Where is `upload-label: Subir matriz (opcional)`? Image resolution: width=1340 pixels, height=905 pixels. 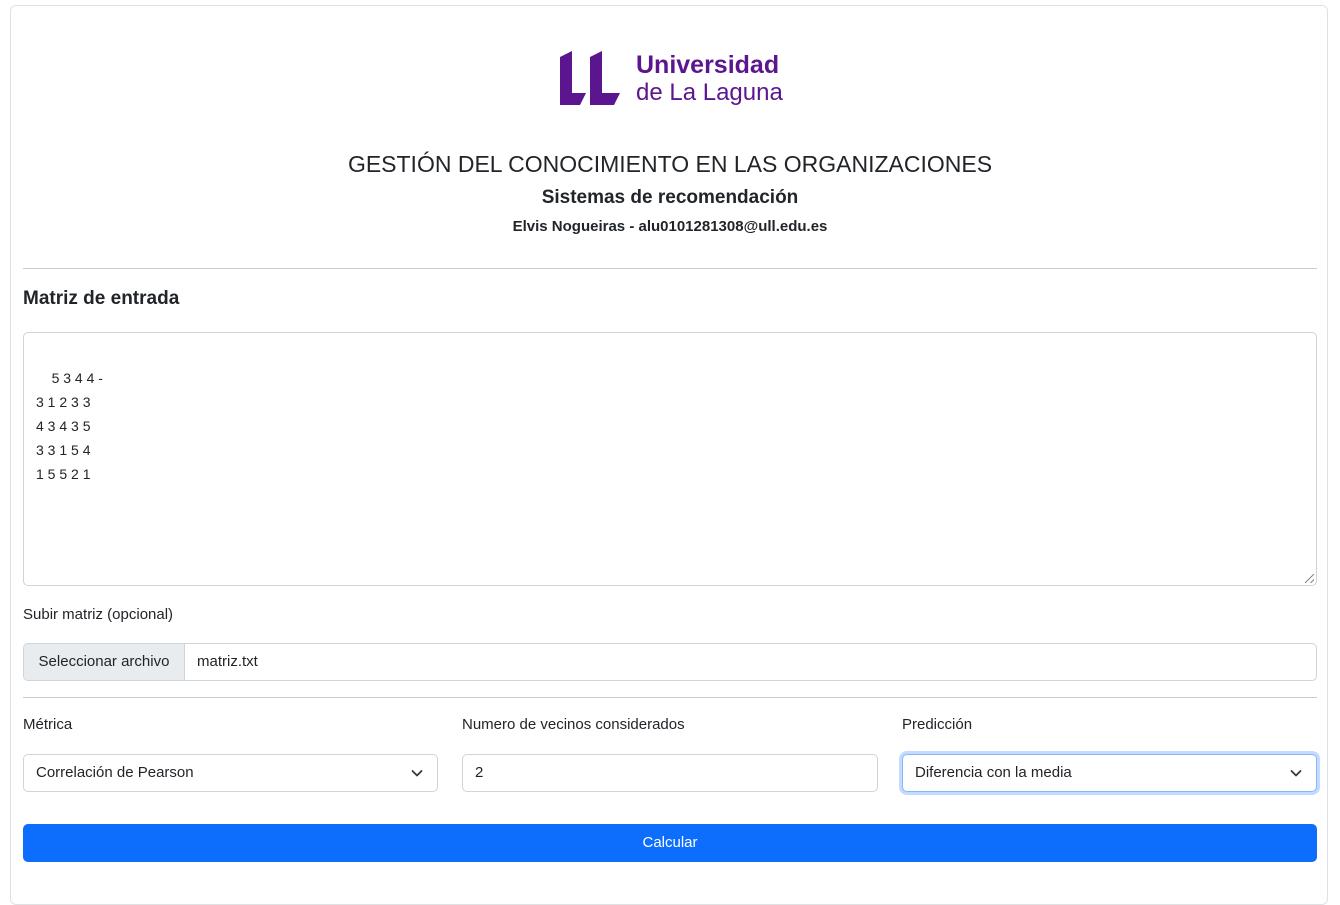 upload-label: Subir matriz (opcional) is located at coordinates (98, 614).